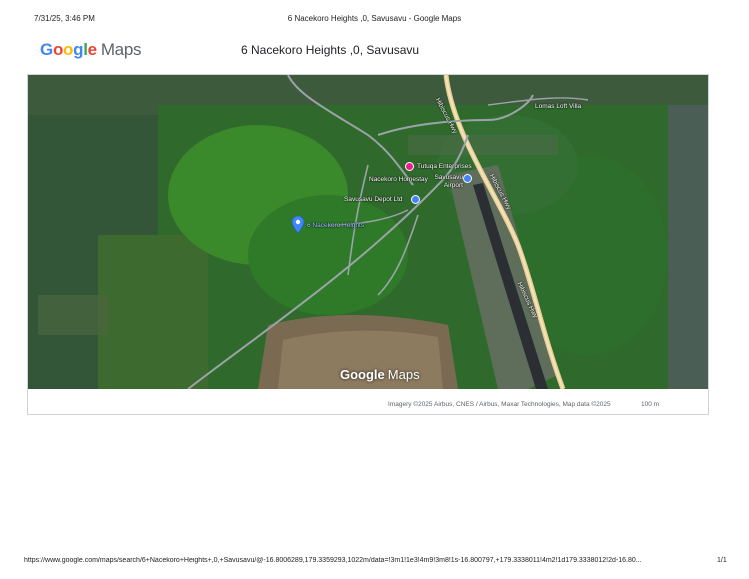 The height and width of the screenshot is (579, 749). Describe the element at coordinates (409, 166) in the screenshot. I see `hotel-poi-icon` at that location.